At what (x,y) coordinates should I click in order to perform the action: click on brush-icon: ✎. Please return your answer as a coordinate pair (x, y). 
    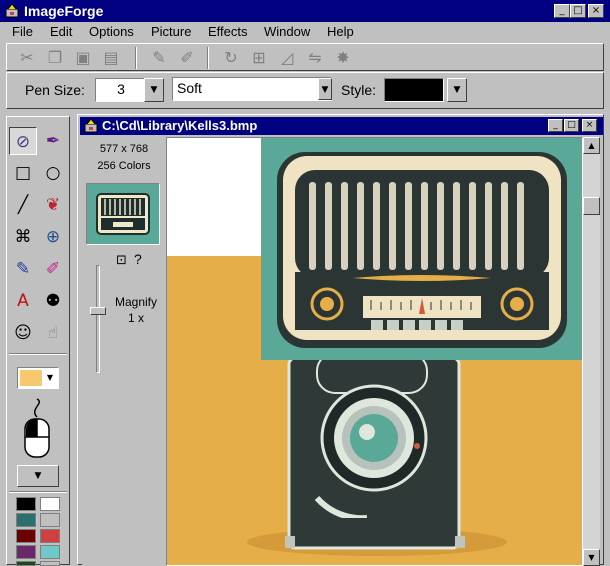
    Looking at the image, I should click on (23, 269).